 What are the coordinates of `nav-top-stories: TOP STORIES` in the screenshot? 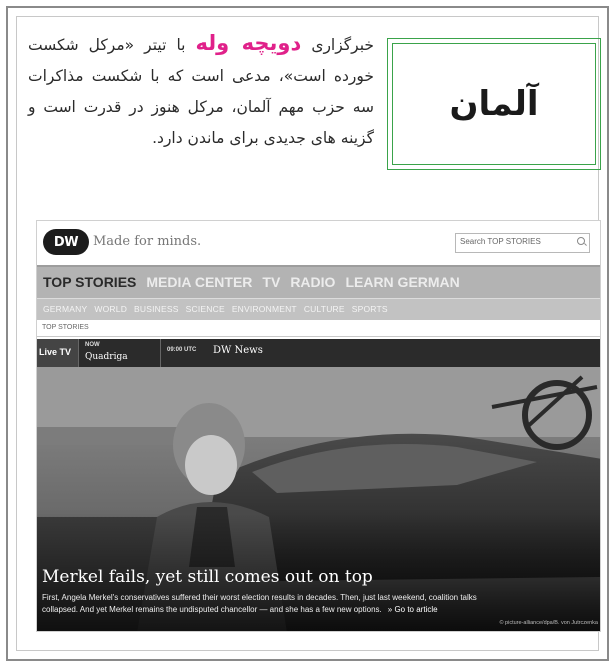 It's located at (89, 282).